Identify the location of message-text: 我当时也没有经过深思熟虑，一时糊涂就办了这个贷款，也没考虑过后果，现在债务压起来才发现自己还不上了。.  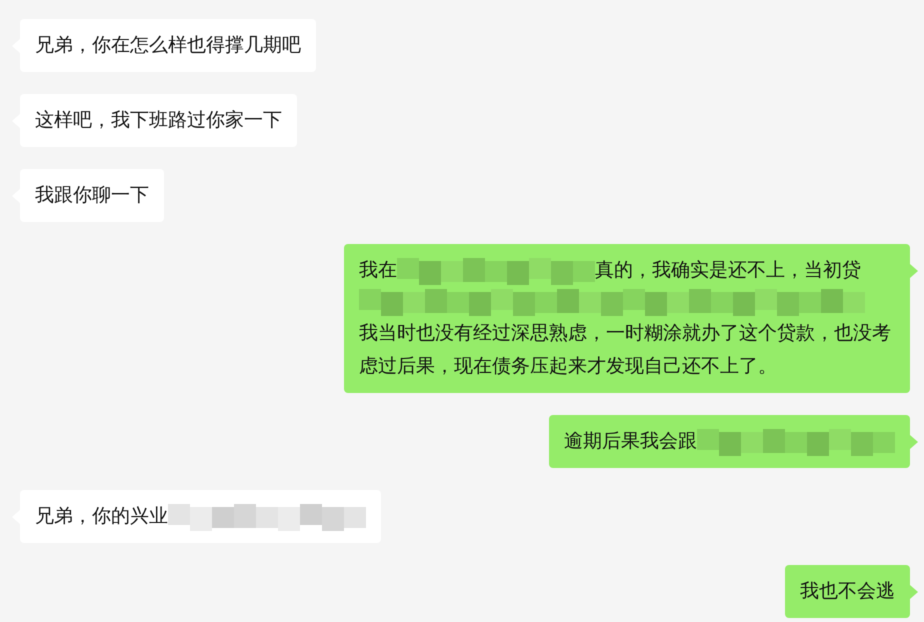
(625, 349).